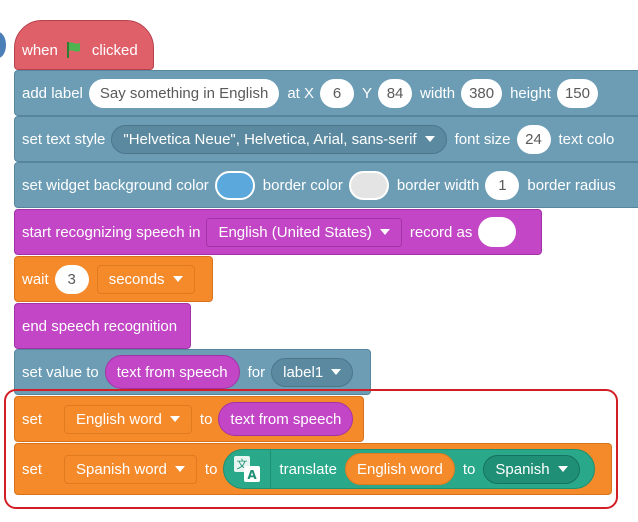 This screenshot has width=638, height=522. I want to click on border-radius-label: border radius, so click(571, 185).